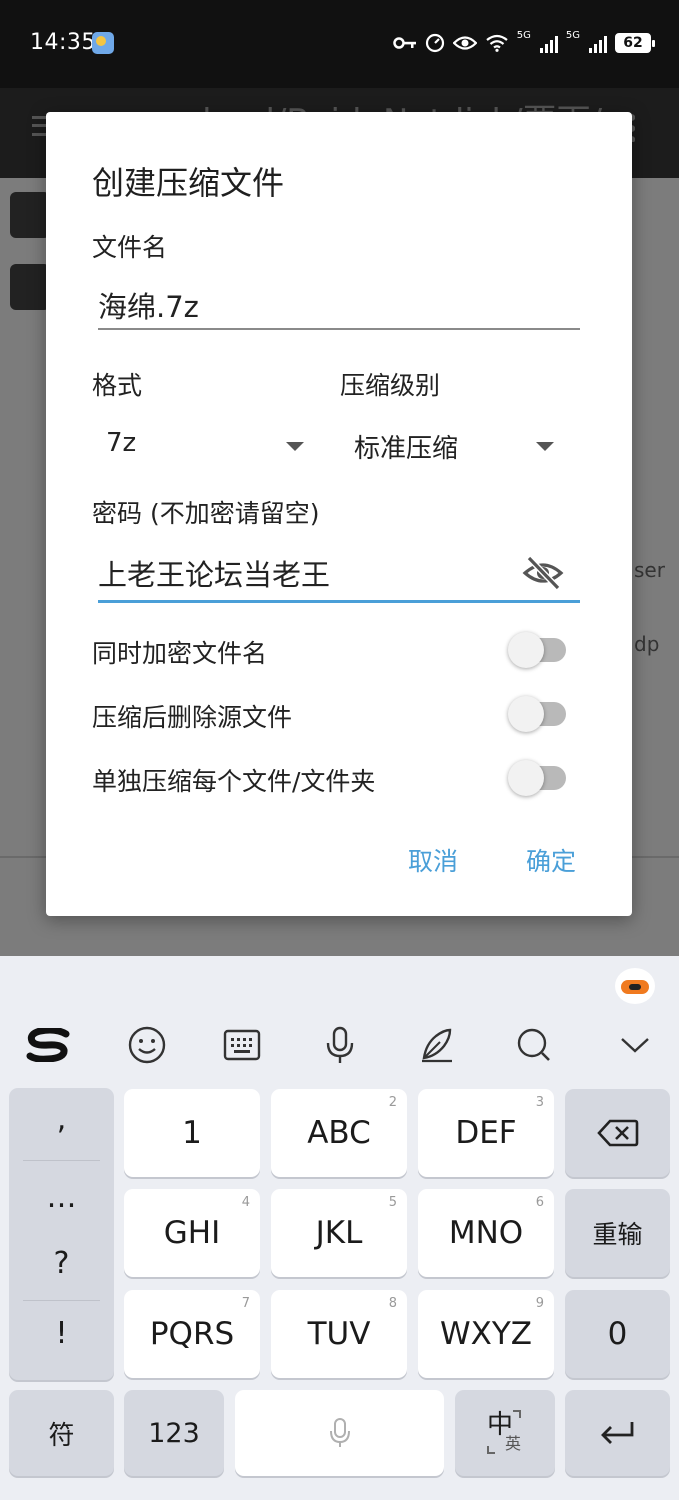 The height and width of the screenshot is (1500, 679). I want to click on ok-button: 确定, so click(551, 860).